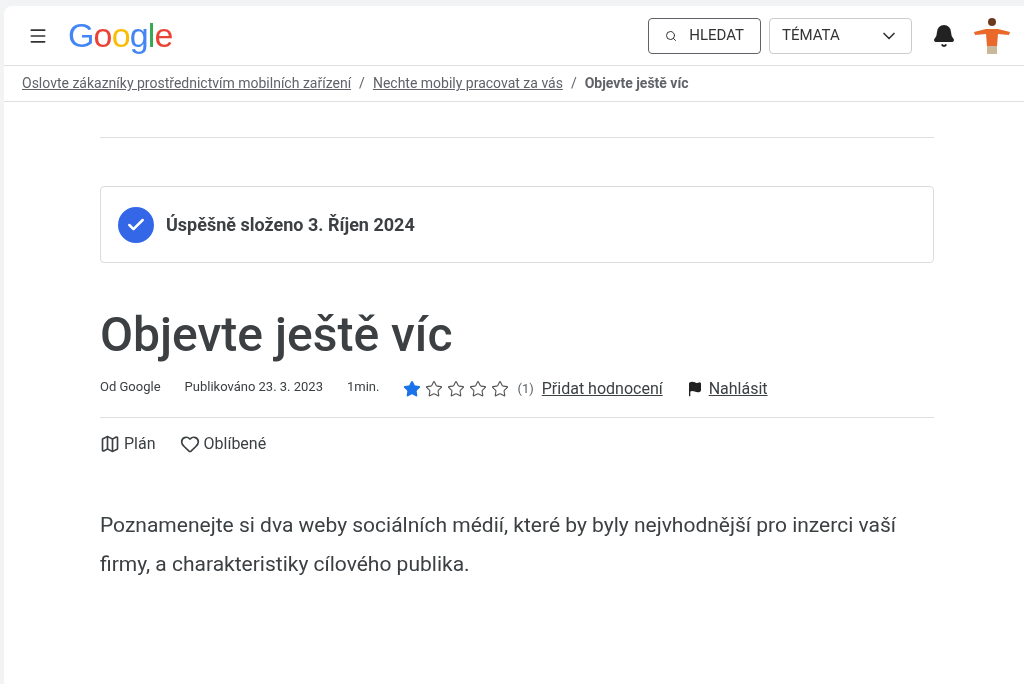 Image resolution: width=1024 pixels, height=684 pixels. Describe the element at coordinates (944, 35) in the screenshot. I see `bell-icon` at that location.